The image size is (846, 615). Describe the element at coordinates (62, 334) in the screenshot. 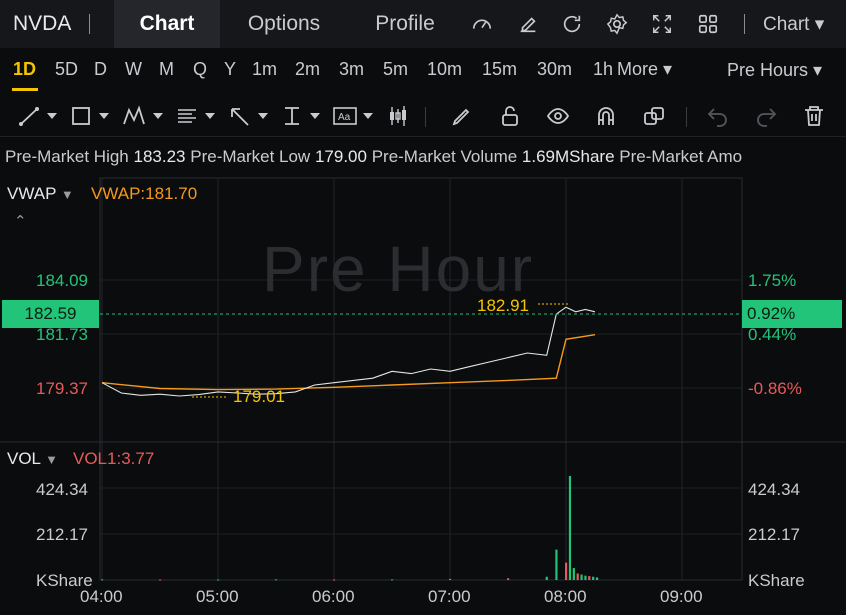

I see `price-tick-mid: 181.73` at that location.